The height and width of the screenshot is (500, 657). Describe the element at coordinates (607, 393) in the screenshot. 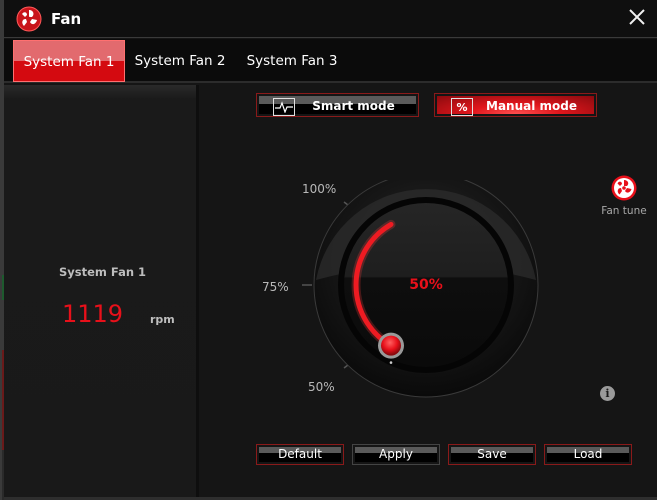

I see `info-icon: i` at that location.